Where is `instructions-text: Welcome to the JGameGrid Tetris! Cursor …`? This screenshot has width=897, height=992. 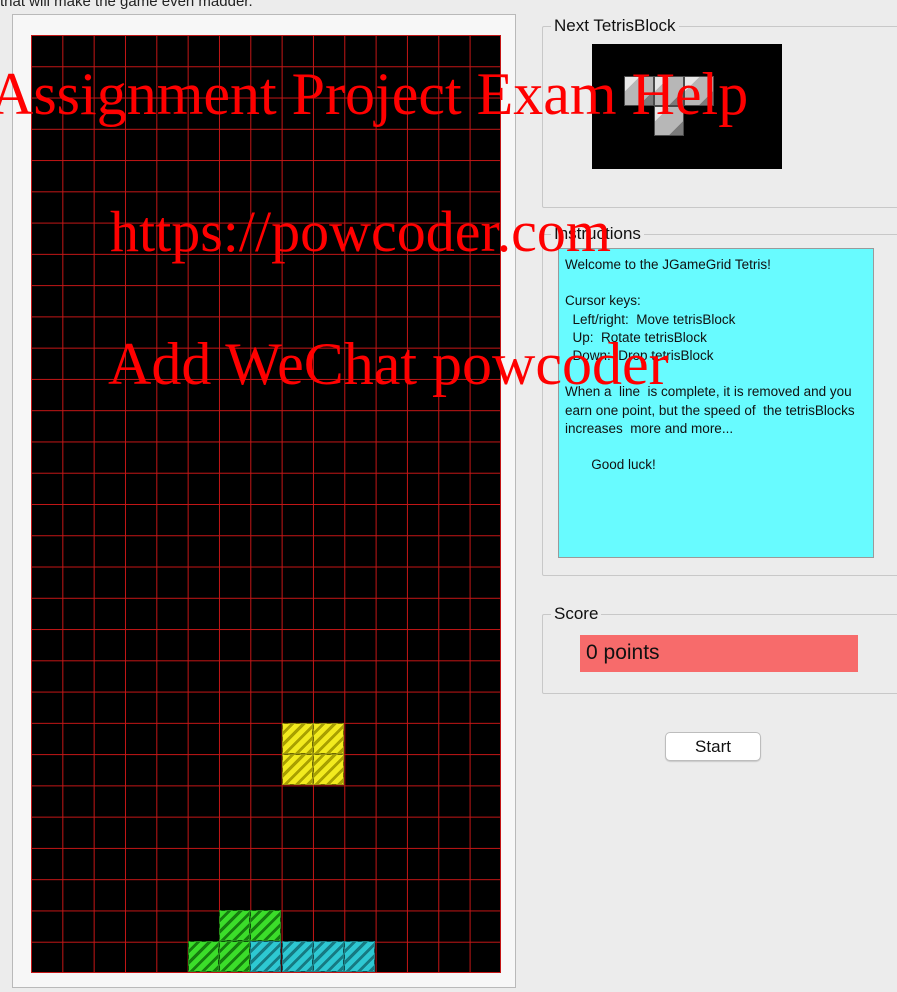 instructions-text: Welcome to the JGameGrid Tetris! Cursor … is located at coordinates (716, 403).